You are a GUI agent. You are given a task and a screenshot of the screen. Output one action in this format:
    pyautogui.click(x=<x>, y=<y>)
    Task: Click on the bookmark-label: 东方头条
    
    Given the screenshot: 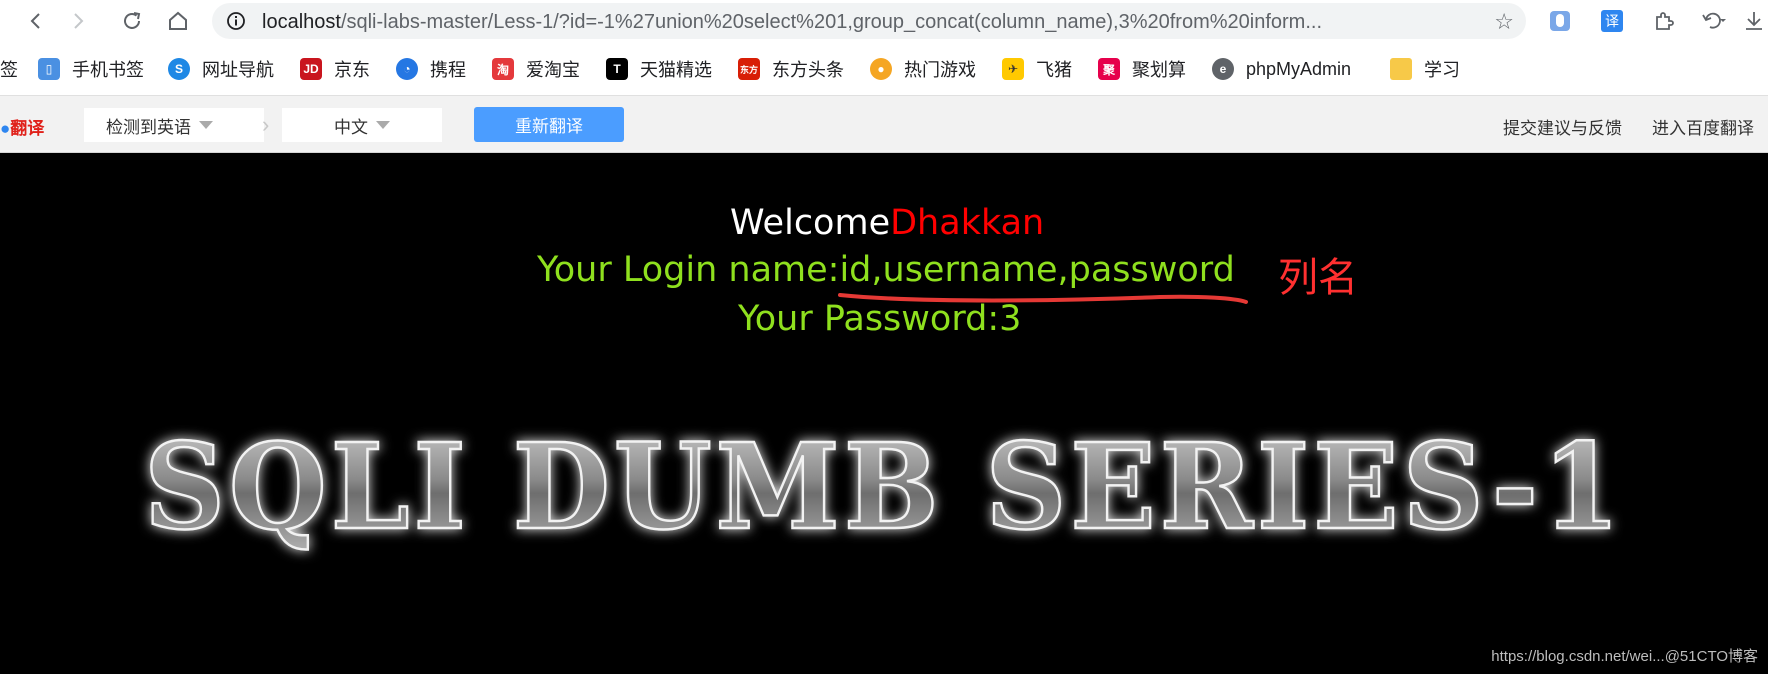 What is the action you would take?
    pyautogui.click(x=808, y=70)
    